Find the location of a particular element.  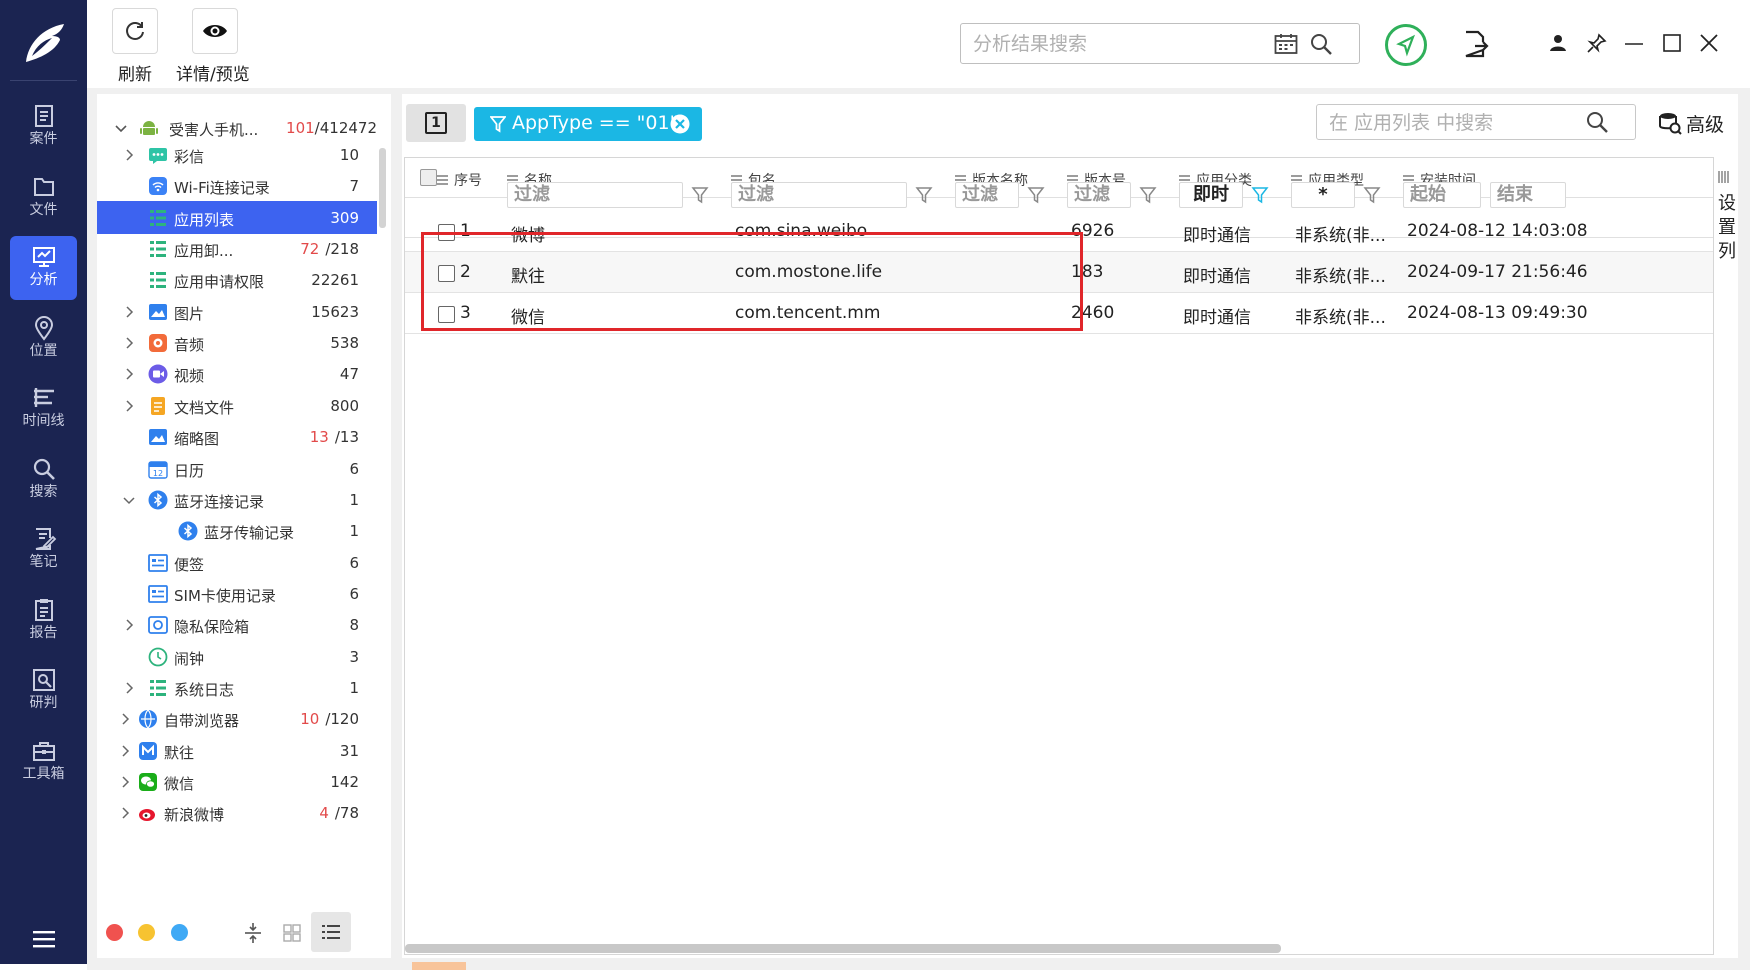

tree-item: 音频 538 is located at coordinates (237, 343).